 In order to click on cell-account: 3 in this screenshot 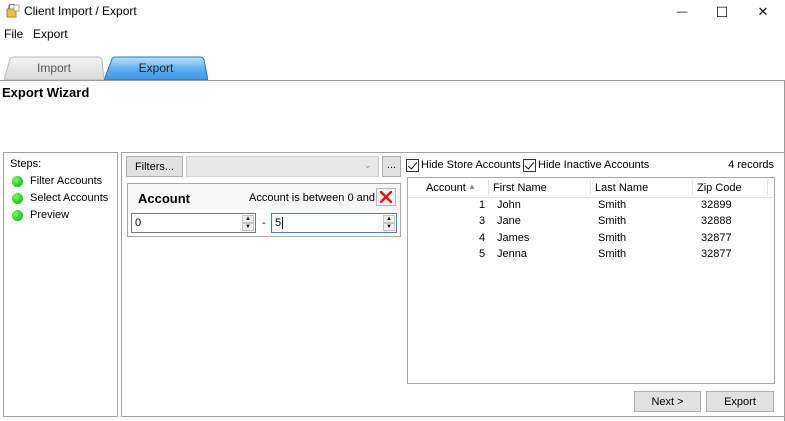, I will do `click(482, 221)`.